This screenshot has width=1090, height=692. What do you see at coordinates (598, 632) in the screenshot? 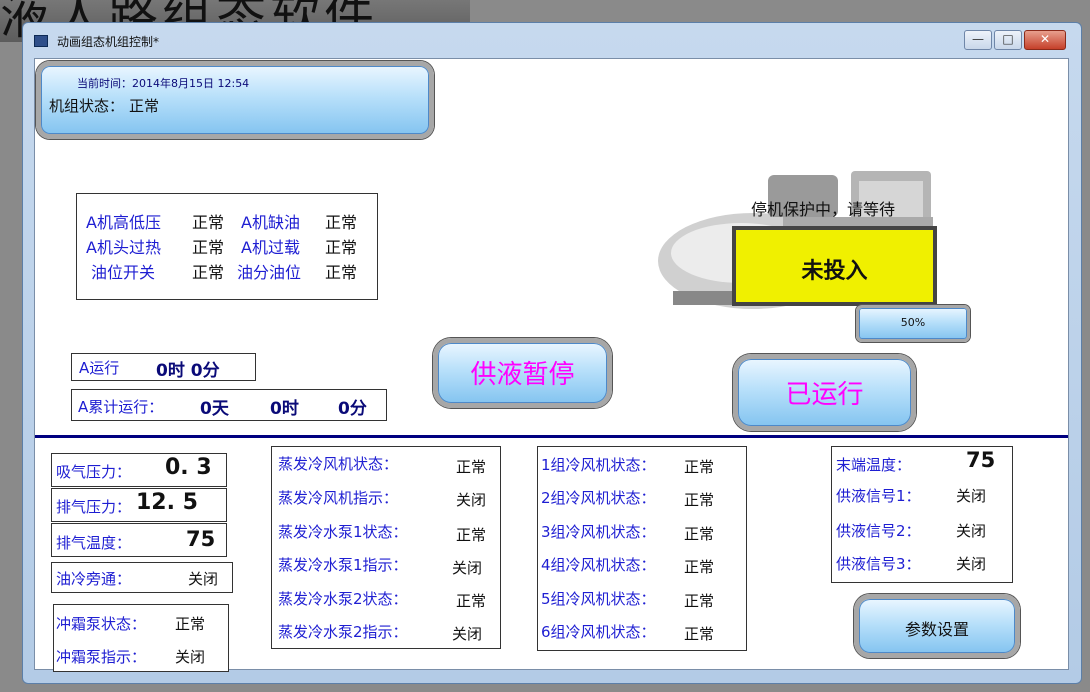
I see `fan-group-label: 6组冷风机状态：` at bounding box center [598, 632].